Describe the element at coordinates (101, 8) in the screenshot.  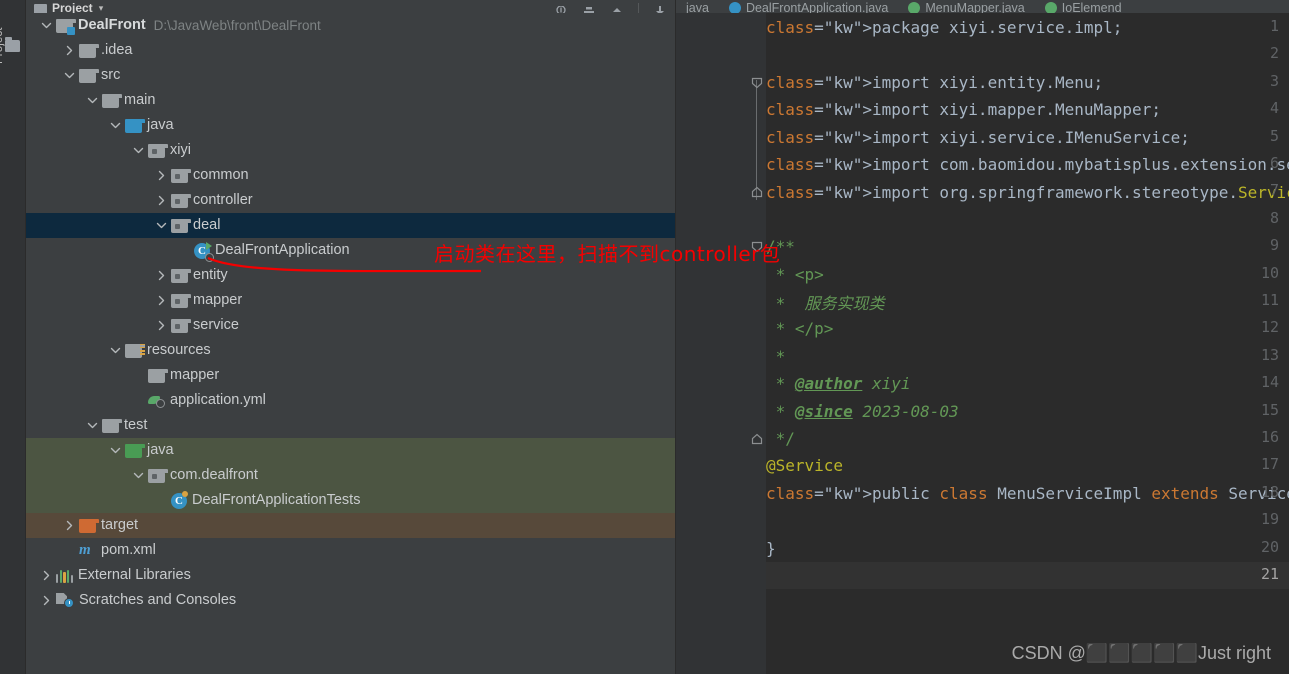
I see `chevron-down-icon: ▾` at that location.